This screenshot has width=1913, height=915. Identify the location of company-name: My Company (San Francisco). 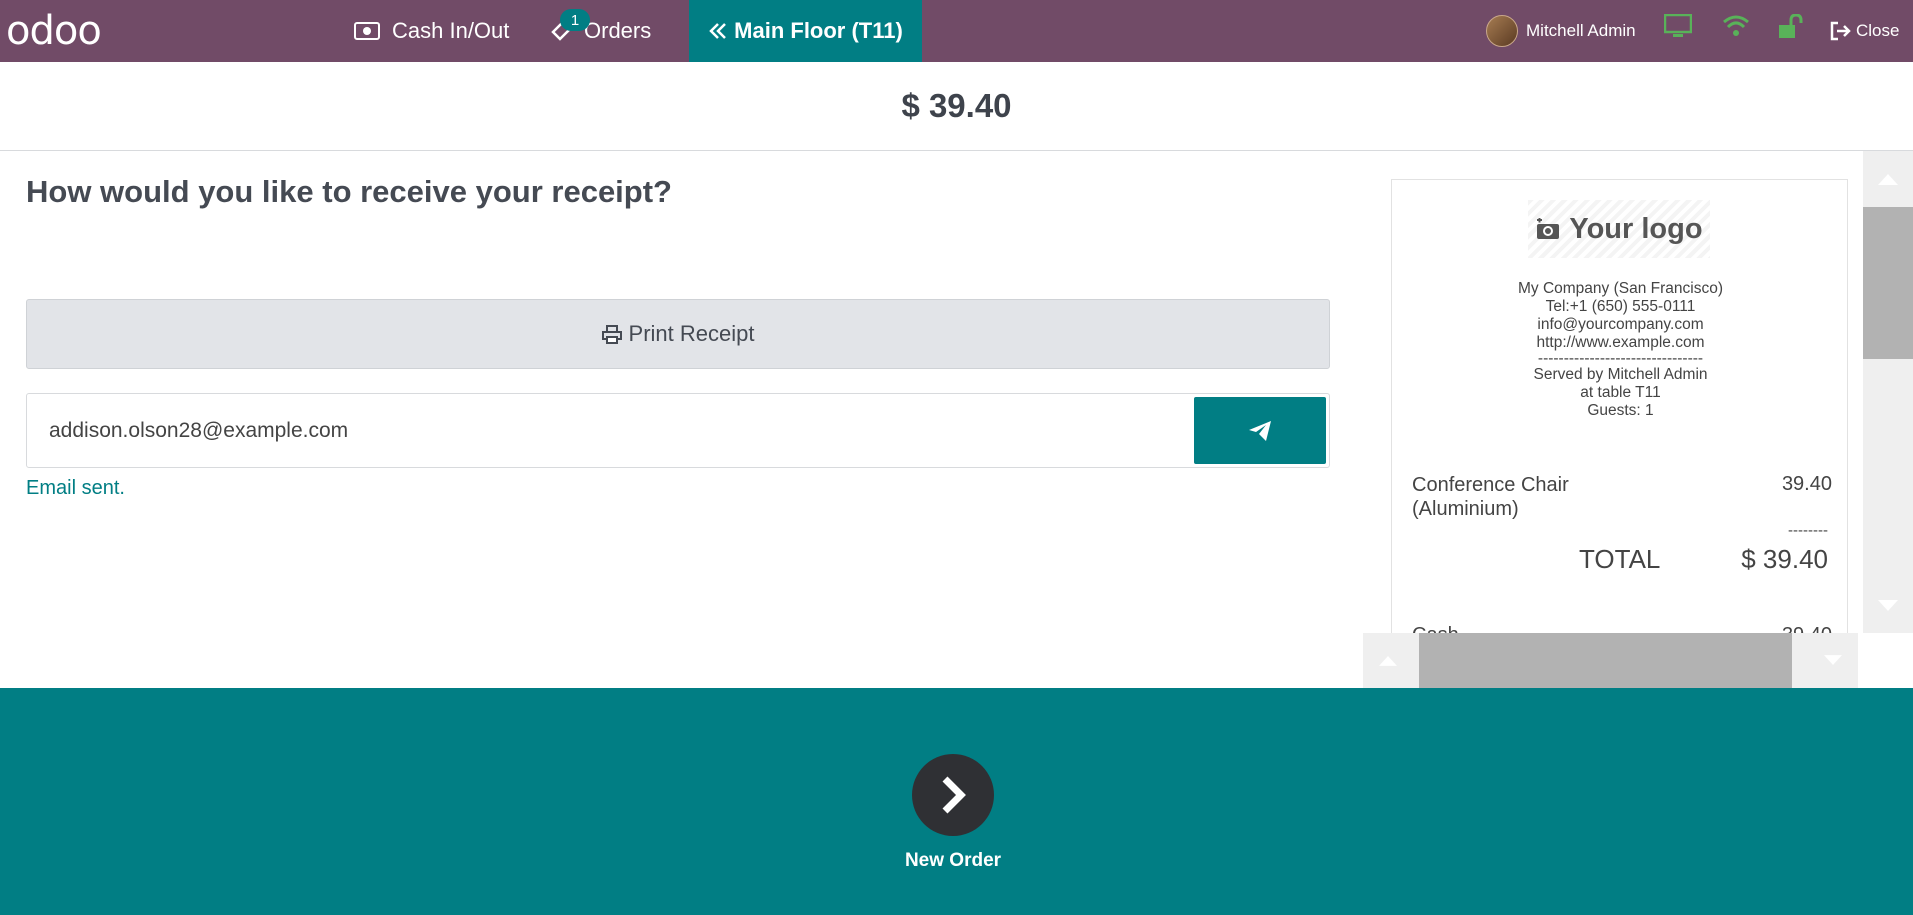
(1620, 288).